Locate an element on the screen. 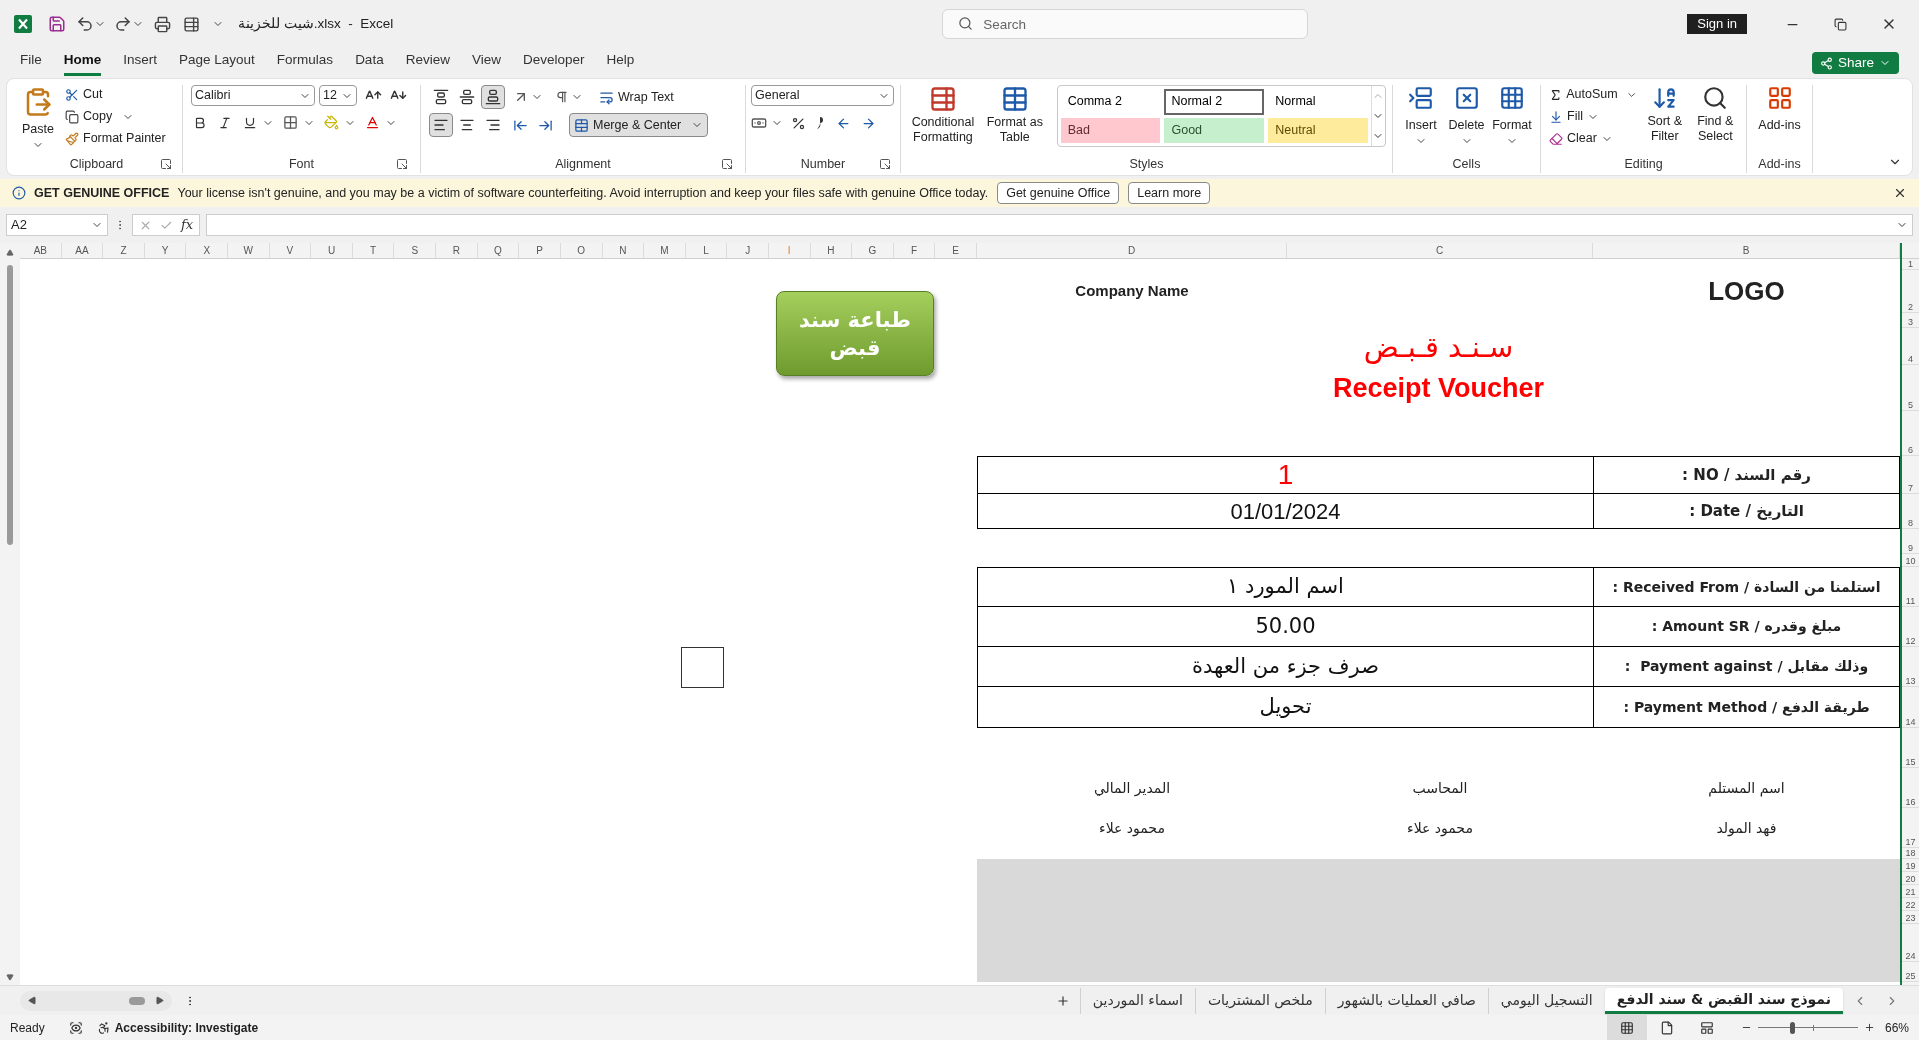  row-header: 12 is located at coordinates (1910, 627).